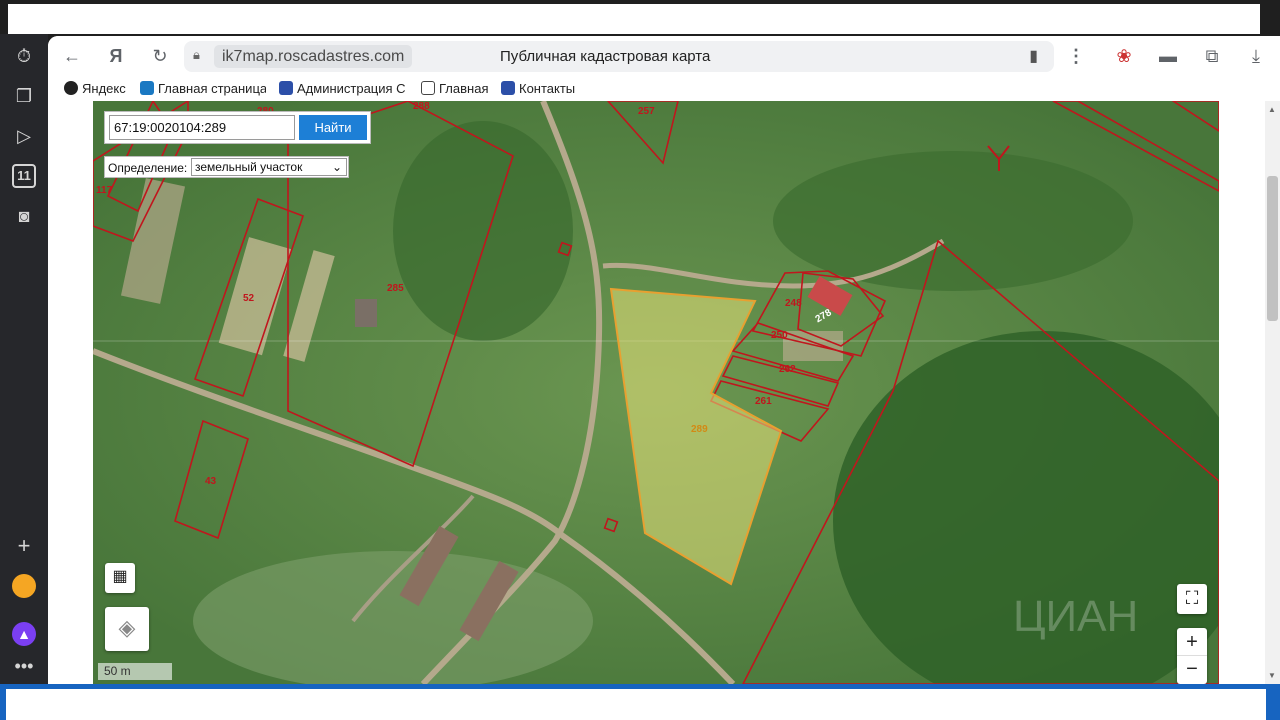  I want to click on definition-panel: Определение: земельный участок ⌄, so click(226, 167).